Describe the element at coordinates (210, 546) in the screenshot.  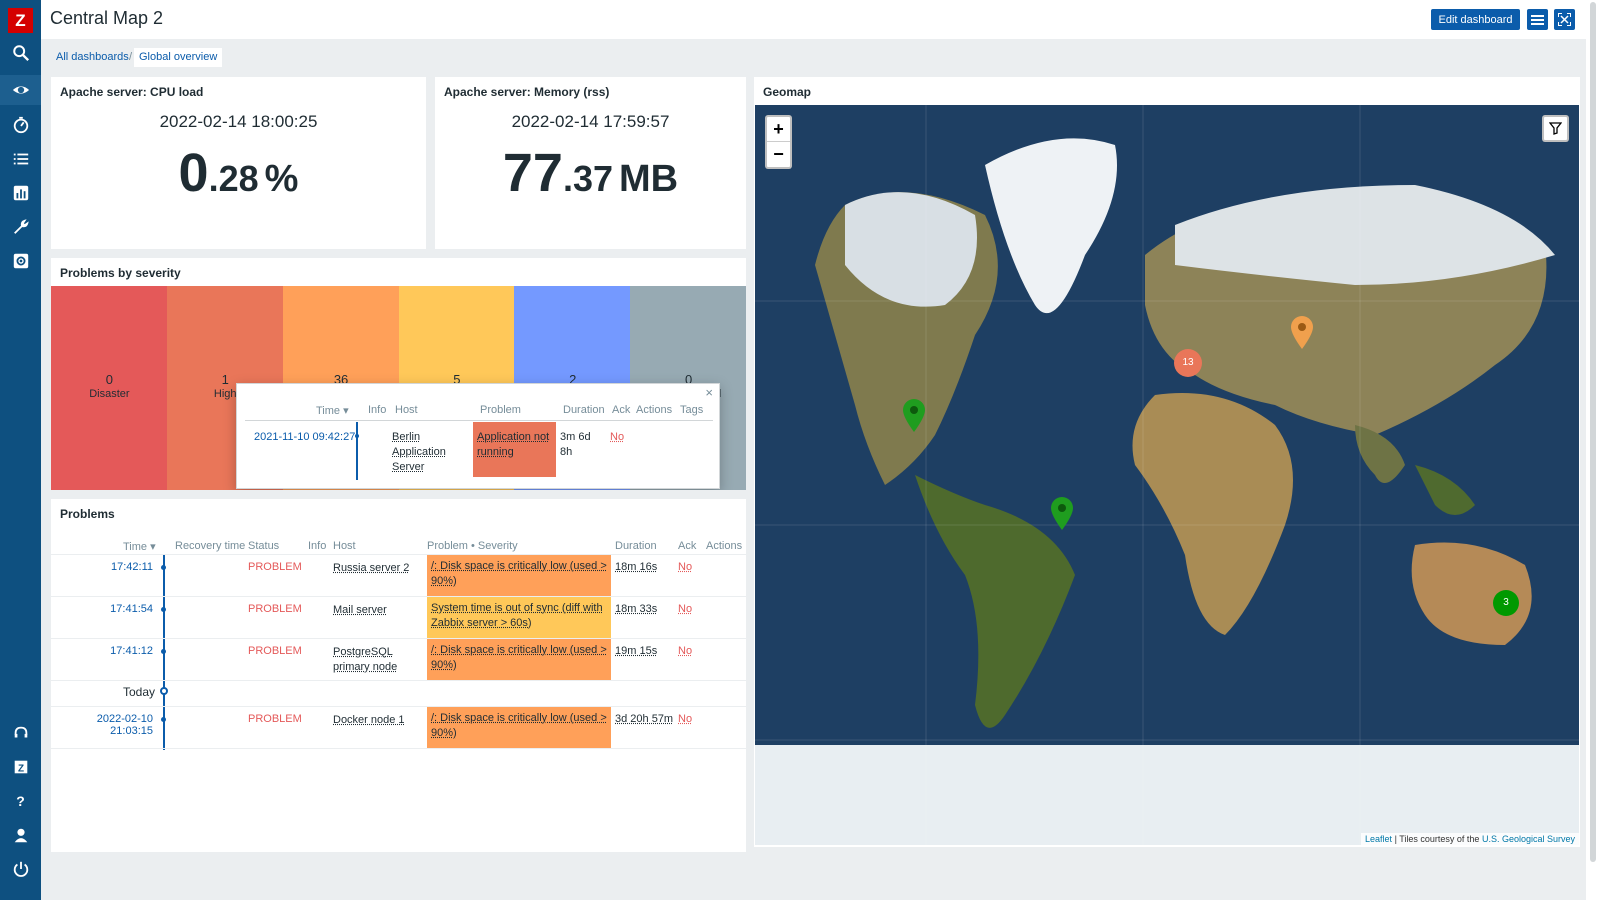
I see `col-recovery-time: Recovery time` at that location.